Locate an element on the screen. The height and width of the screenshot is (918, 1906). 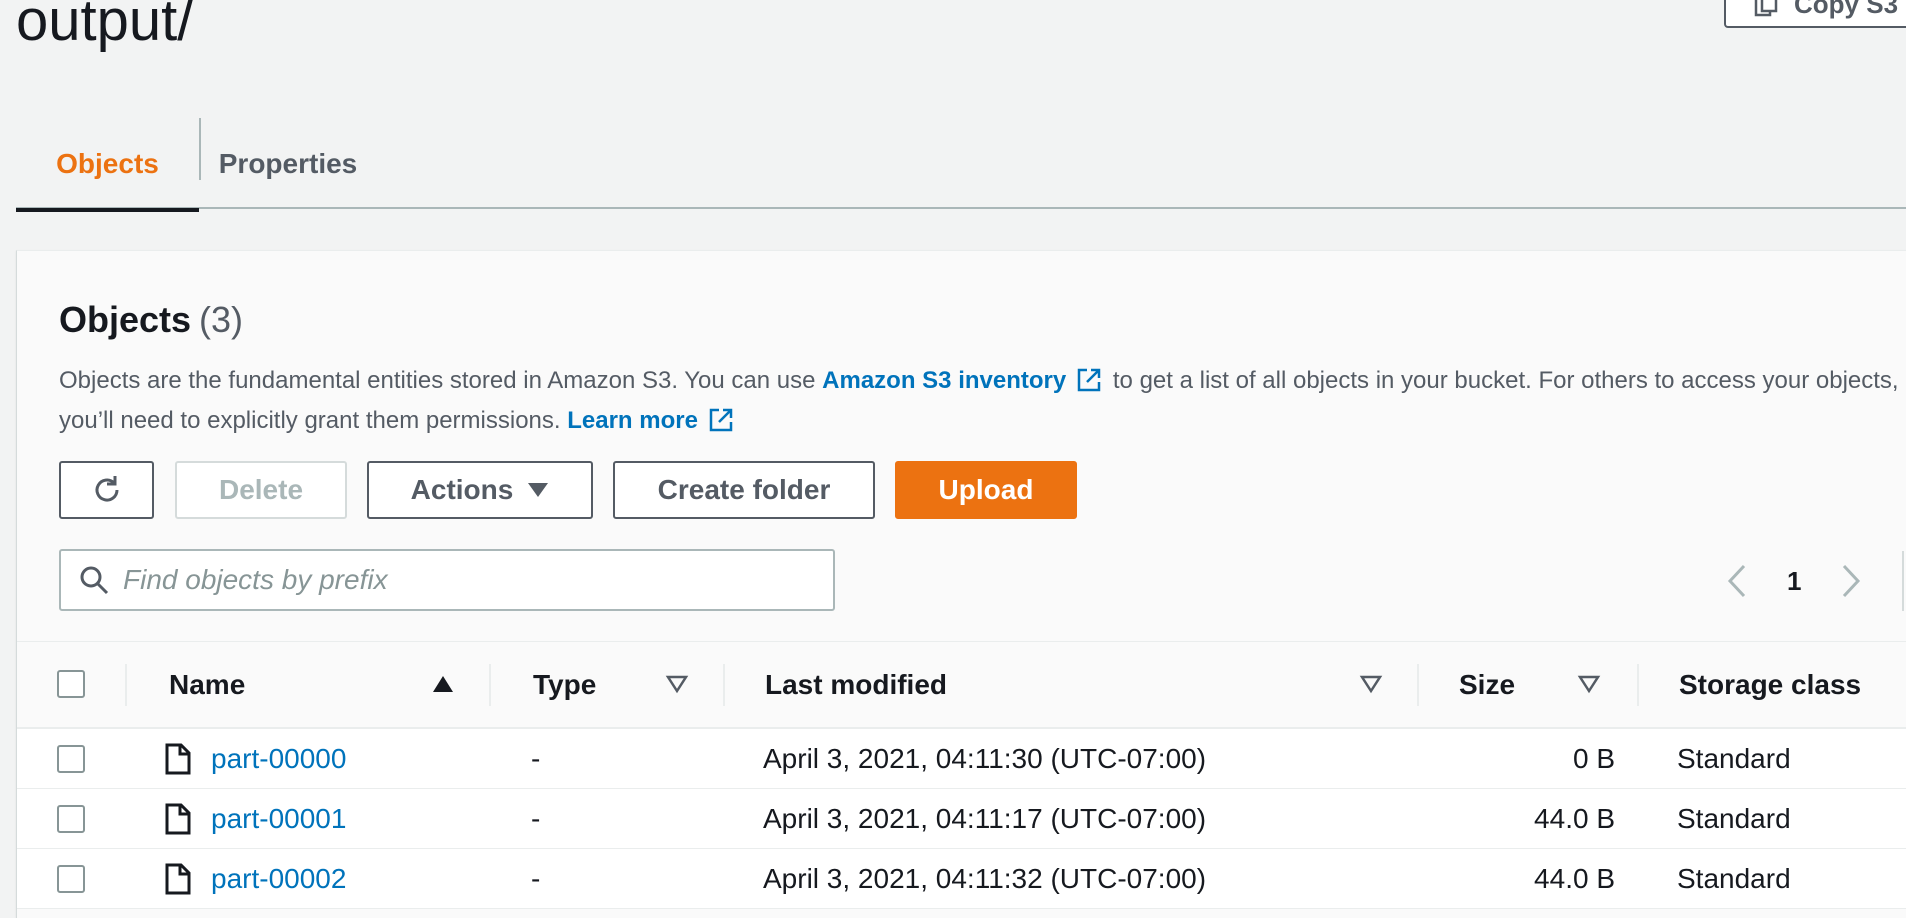
page-title: output/ is located at coordinates (105, 26).